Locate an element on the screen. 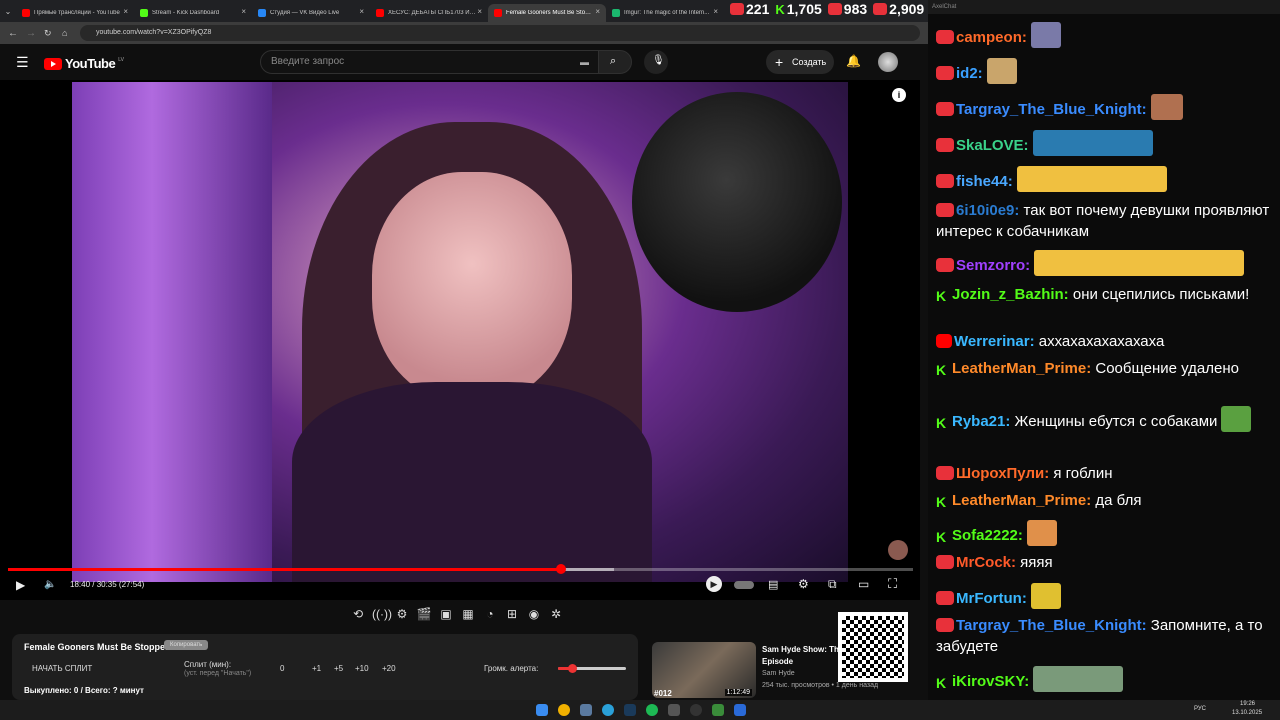  tab-5: Imgur: The magic of the Intern... × is located at coordinates (665, 13).